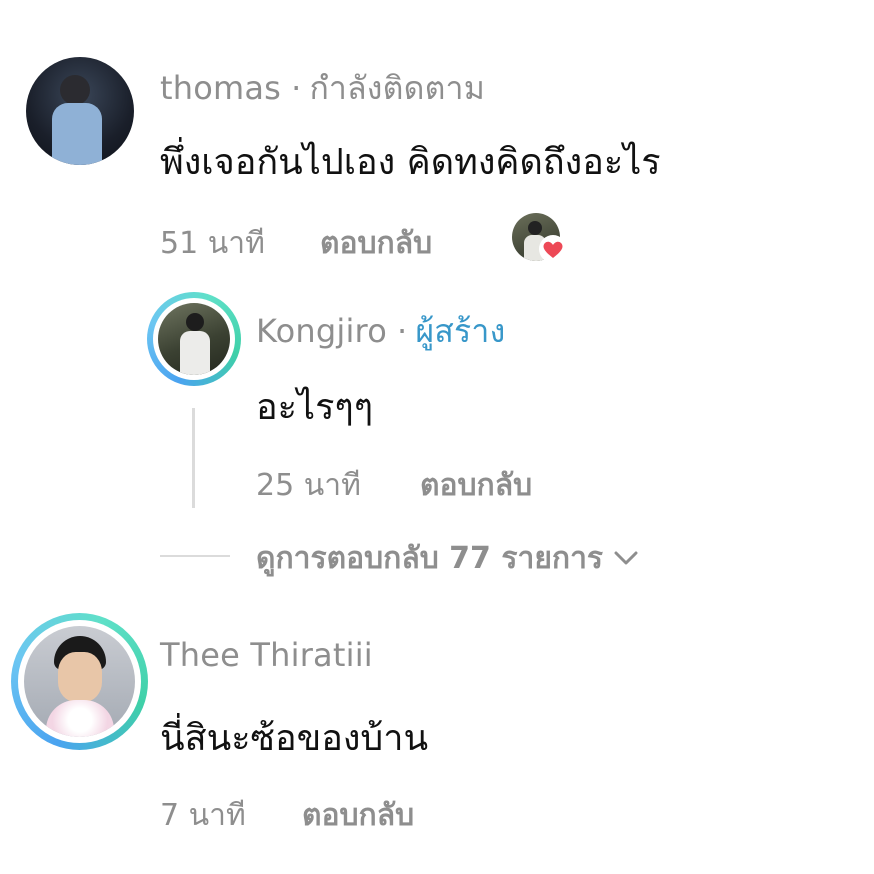  What do you see at coordinates (212, 243) in the screenshot?
I see `comment-time: 51 นาที` at bounding box center [212, 243].